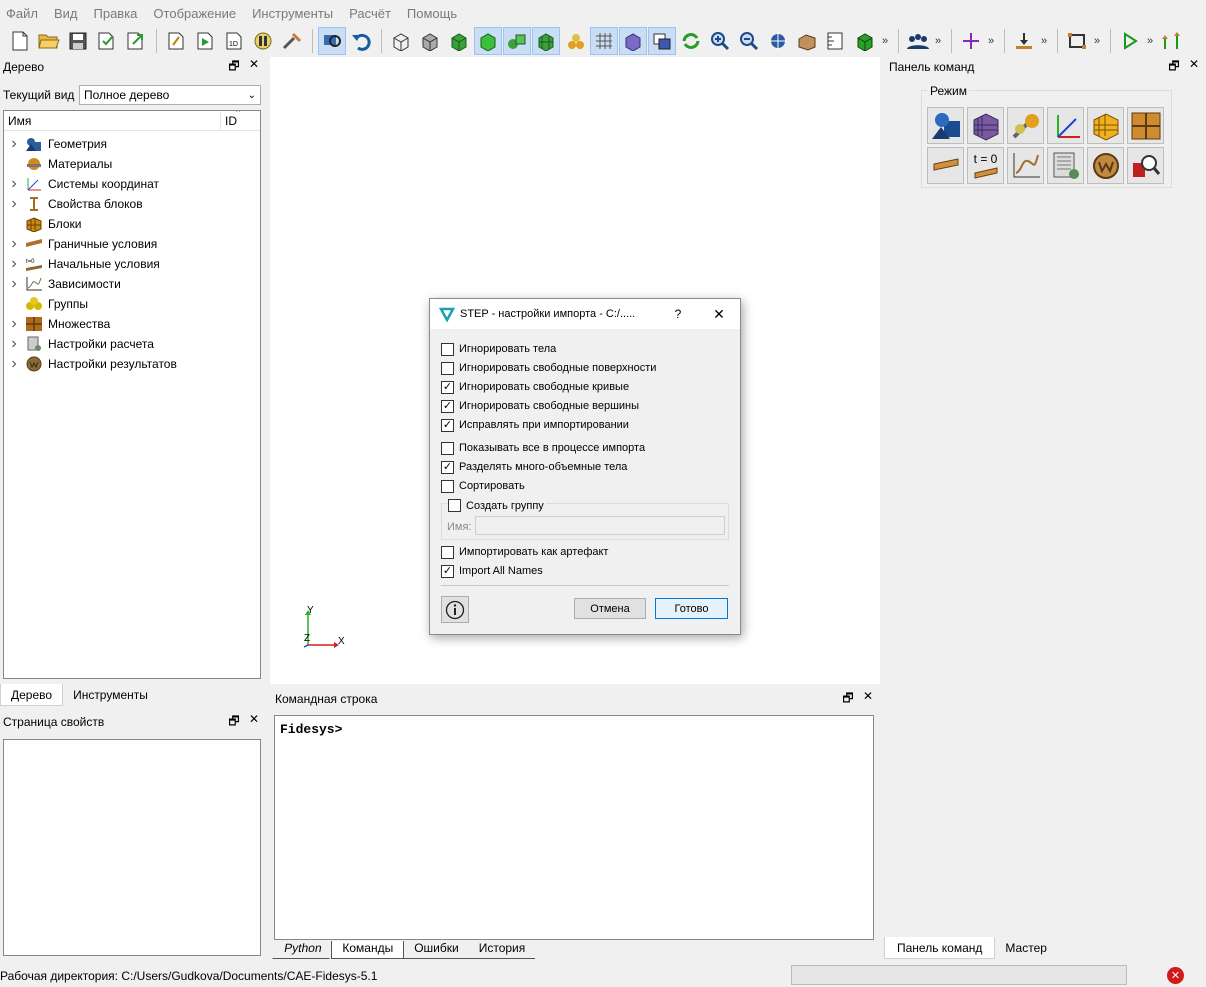  I want to click on users-icon, so click(918, 41).